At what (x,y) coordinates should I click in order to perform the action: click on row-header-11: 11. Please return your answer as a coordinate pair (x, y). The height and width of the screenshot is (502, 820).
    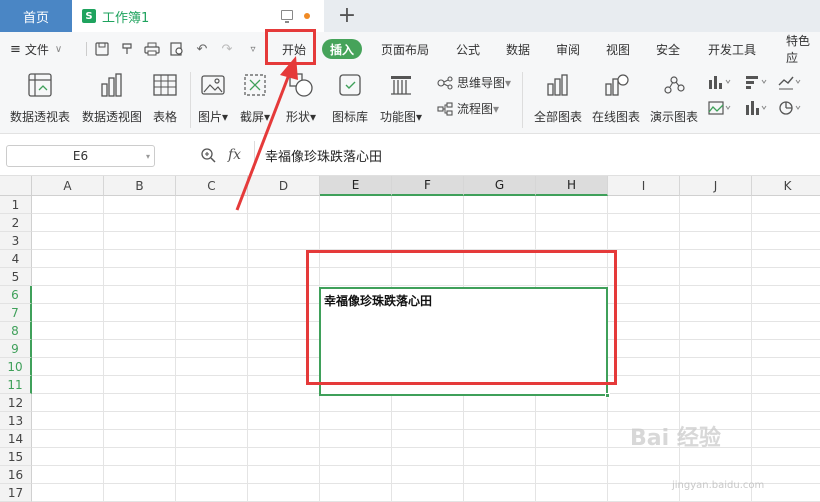
    Looking at the image, I should click on (16, 385).